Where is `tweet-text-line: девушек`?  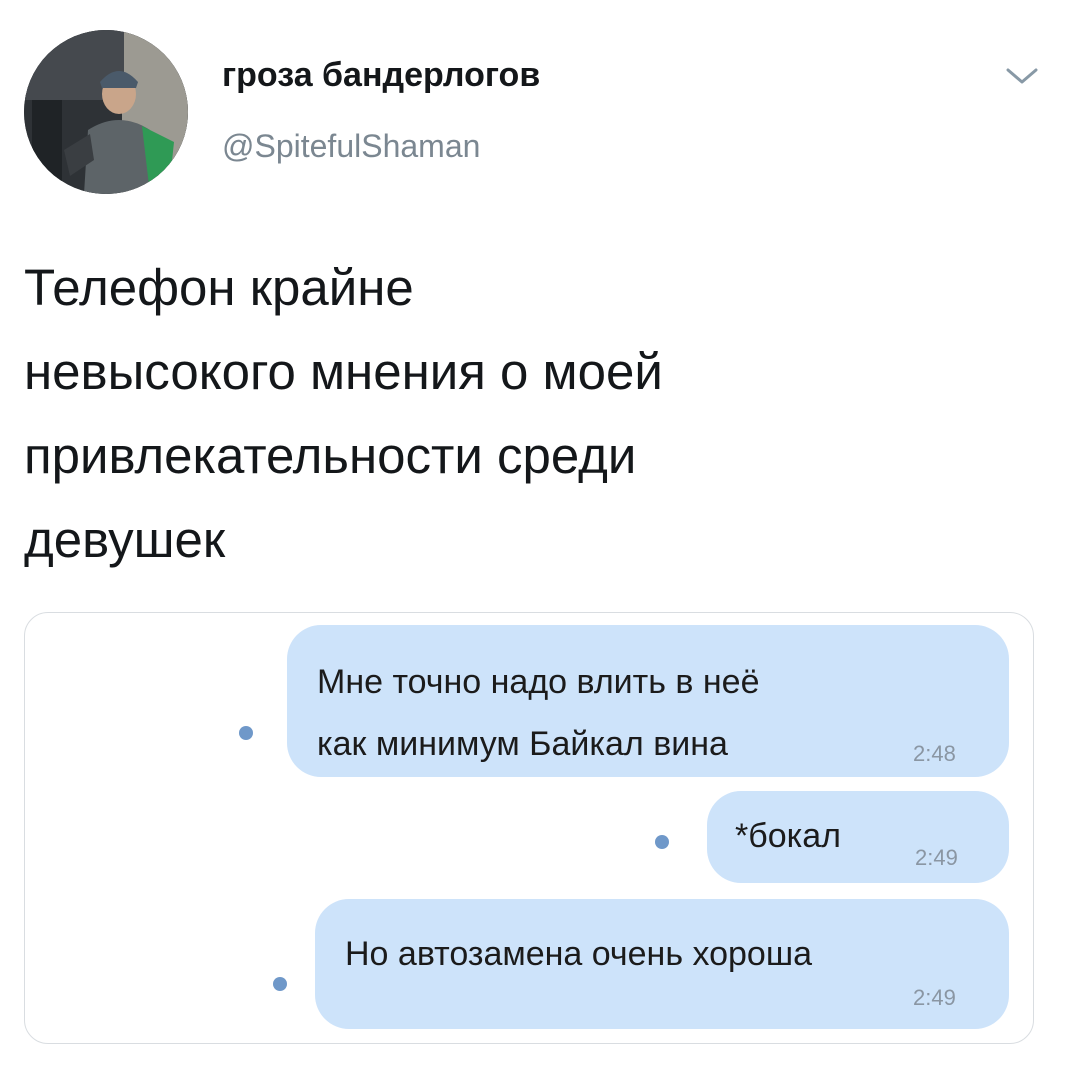 tweet-text-line: девушек is located at coordinates (125, 539).